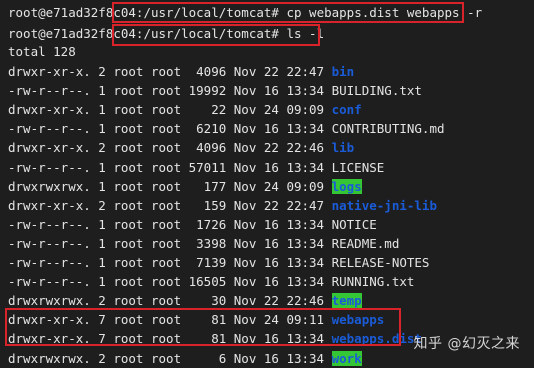 This screenshot has width=534, height=368. What do you see at coordinates (346, 301) in the screenshot?
I see `file-name: temp` at bounding box center [346, 301].